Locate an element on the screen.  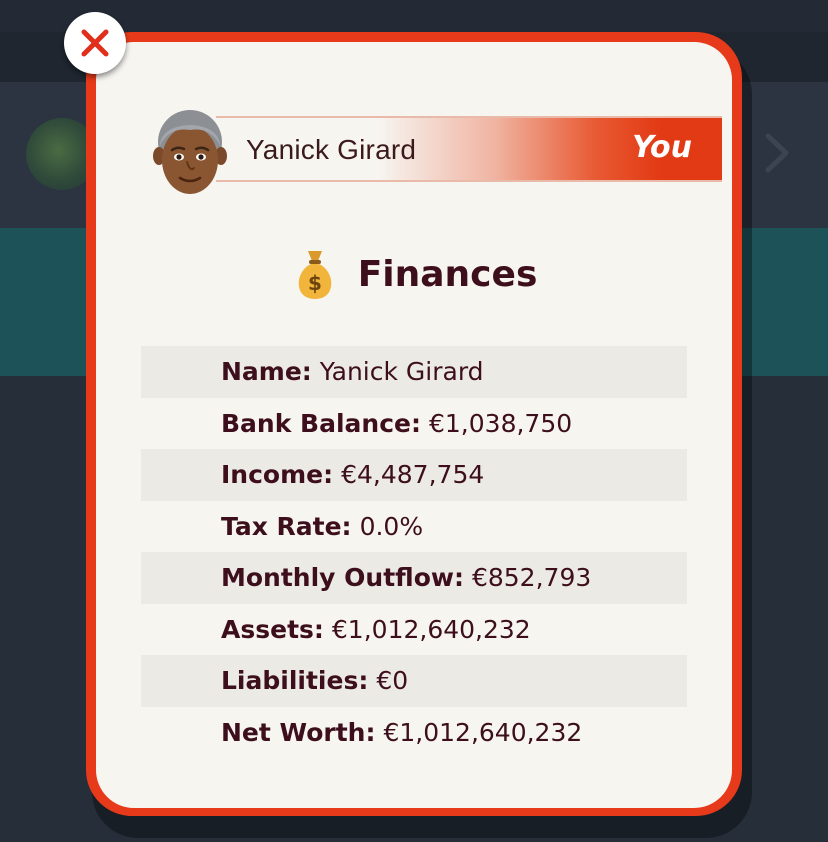
finances-title: Finances is located at coordinates (447, 274).